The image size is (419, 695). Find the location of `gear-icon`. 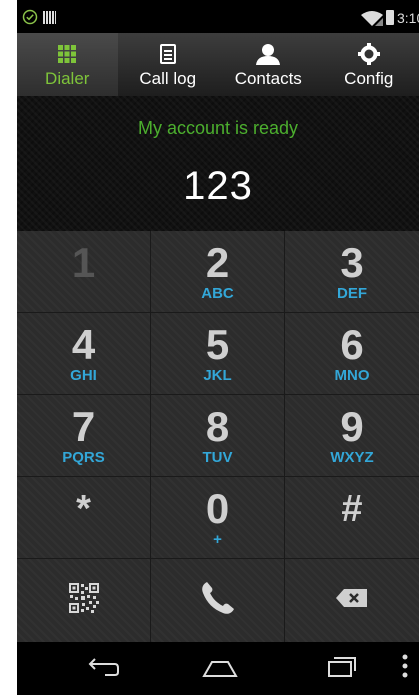

gear-icon is located at coordinates (368, 54).